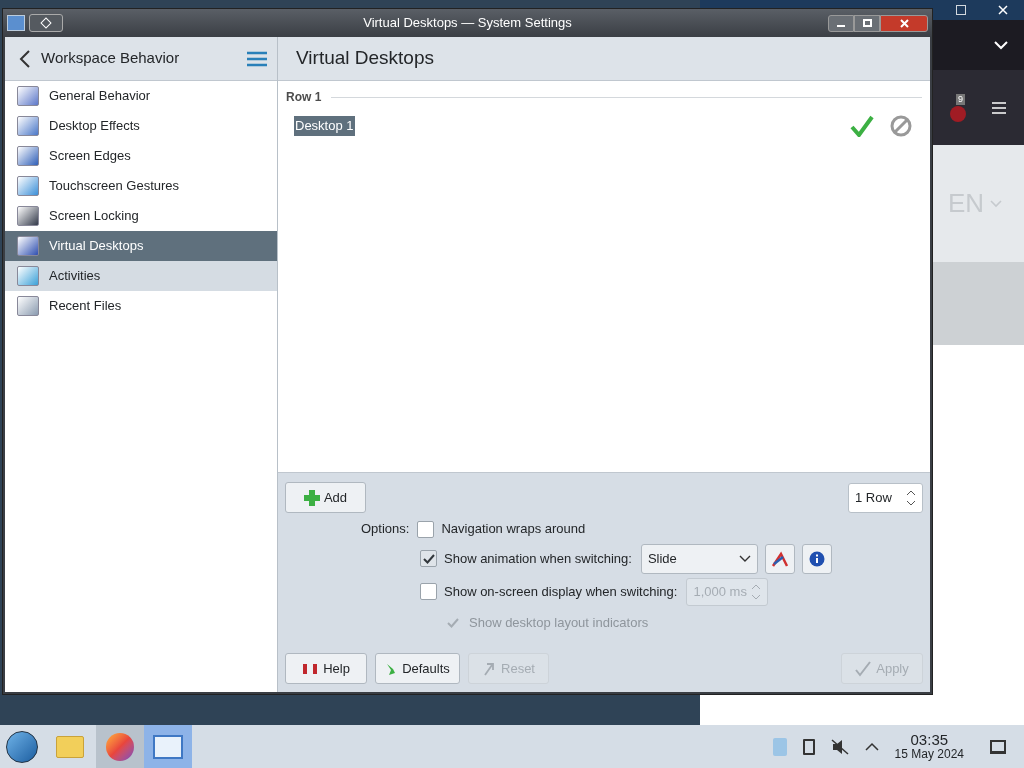 Image resolution: width=1024 pixels, height=768 pixels. I want to click on rows-spinbox: 1 Row, so click(885, 497).